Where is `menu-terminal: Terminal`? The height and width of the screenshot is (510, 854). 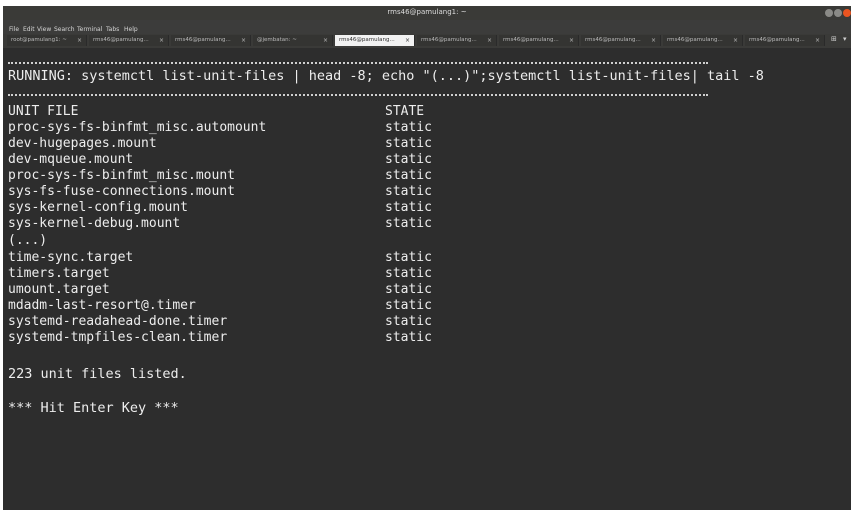 menu-terminal: Terminal is located at coordinates (89, 29).